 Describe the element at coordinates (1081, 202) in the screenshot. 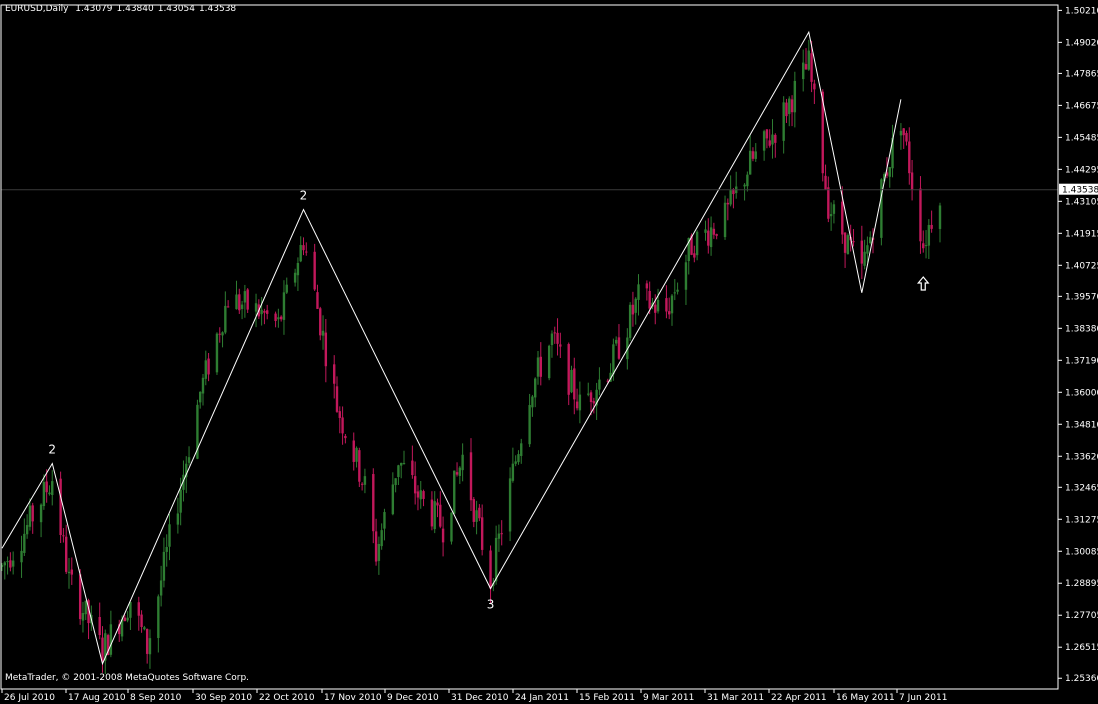

I see `y-tick-label: 1.43105` at that location.